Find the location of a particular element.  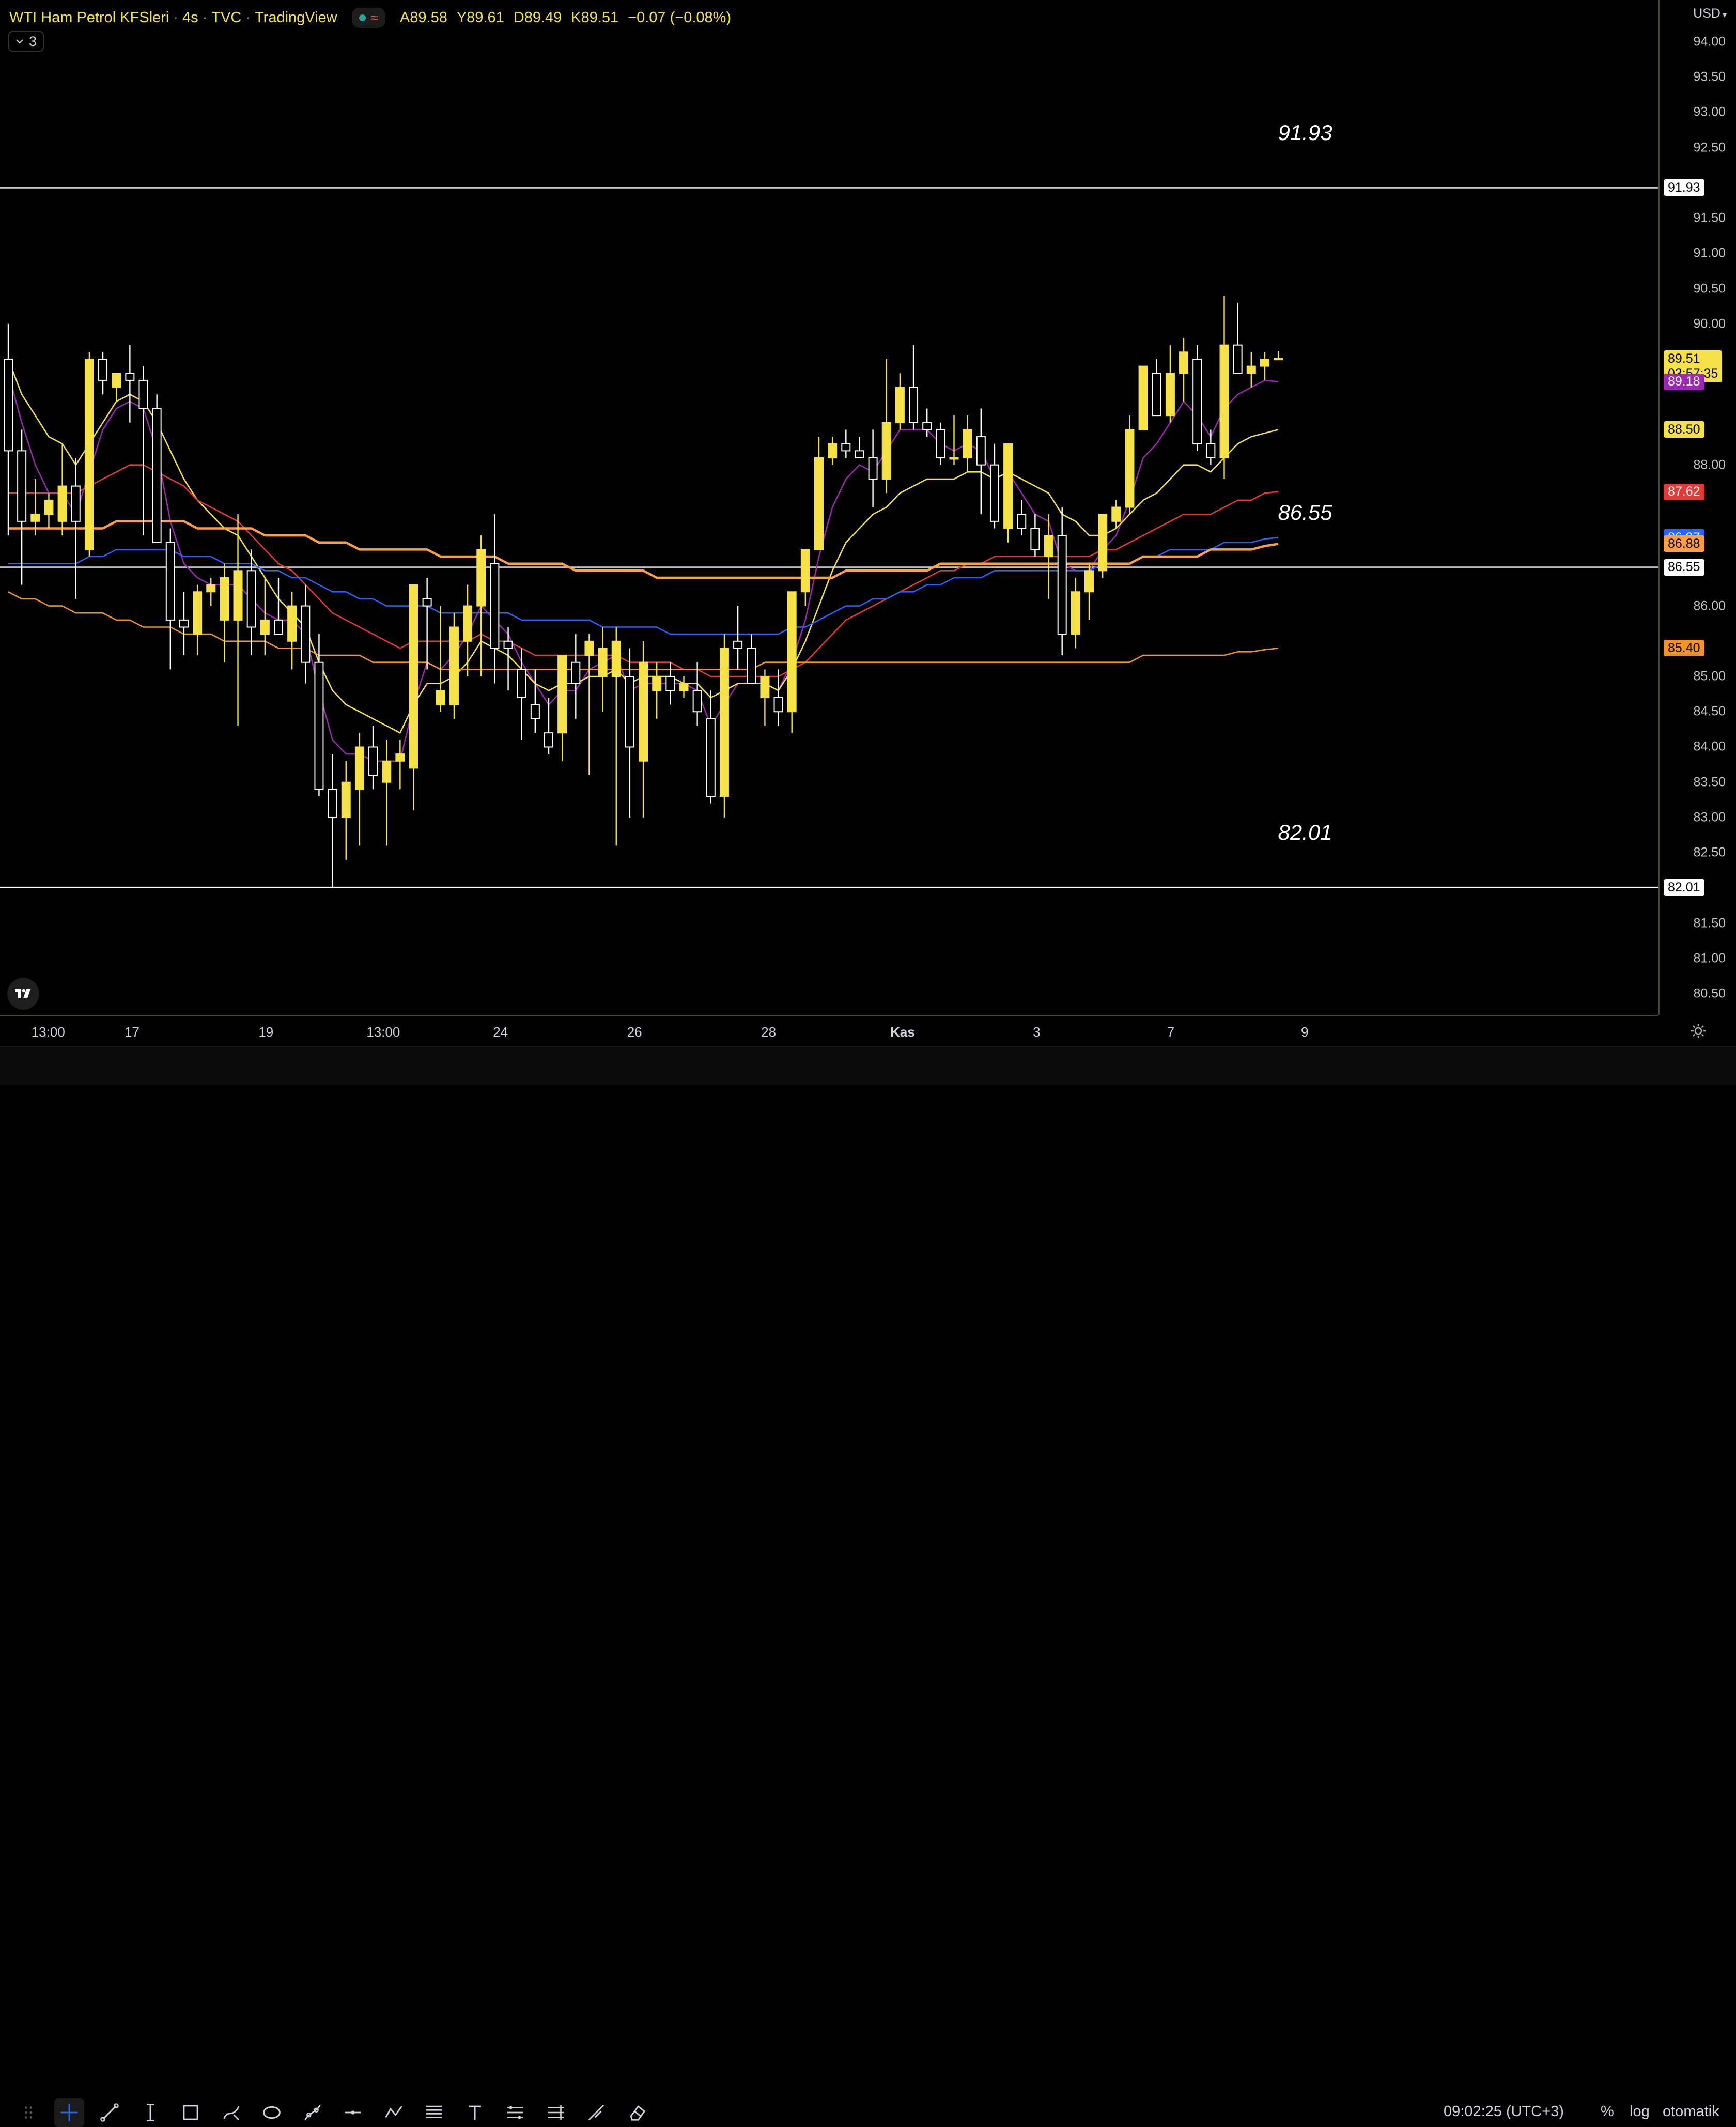

text-tool-button is located at coordinates (475, 2112).